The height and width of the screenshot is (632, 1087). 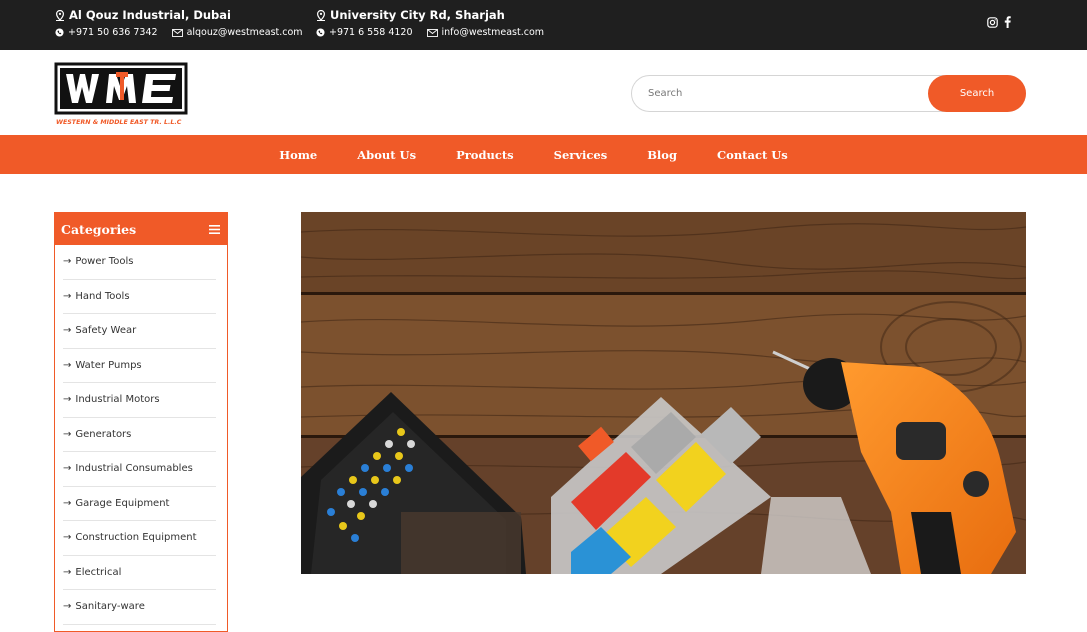 What do you see at coordinates (752, 155) in the screenshot?
I see `nav-contact-us: Contact Us` at bounding box center [752, 155].